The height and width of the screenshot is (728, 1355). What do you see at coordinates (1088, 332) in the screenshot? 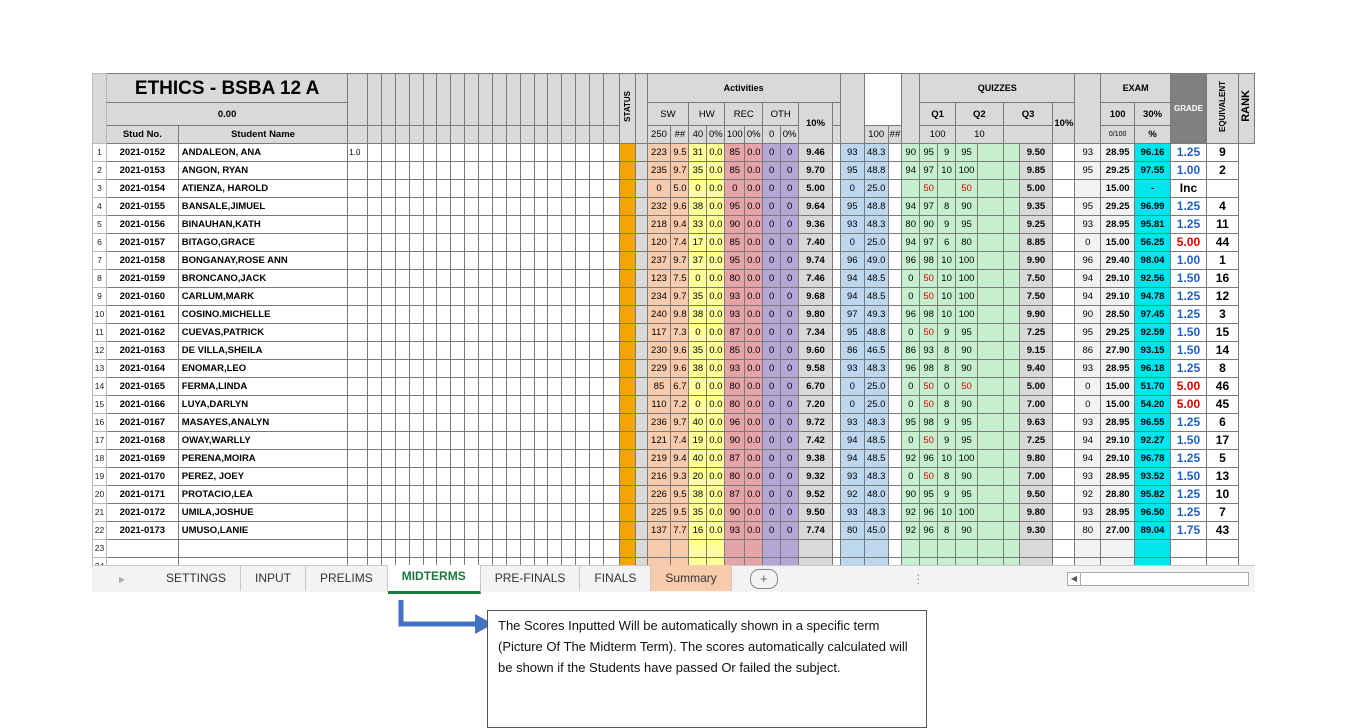
I see `exam-score: 95` at bounding box center [1088, 332].